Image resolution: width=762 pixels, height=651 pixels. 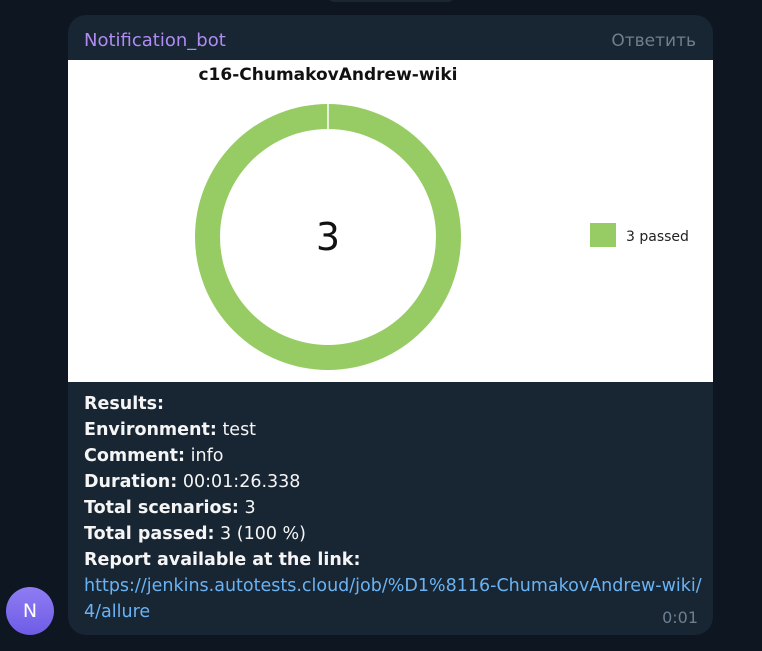 I want to click on message-time: 0:01, so click(x=680, y=617).